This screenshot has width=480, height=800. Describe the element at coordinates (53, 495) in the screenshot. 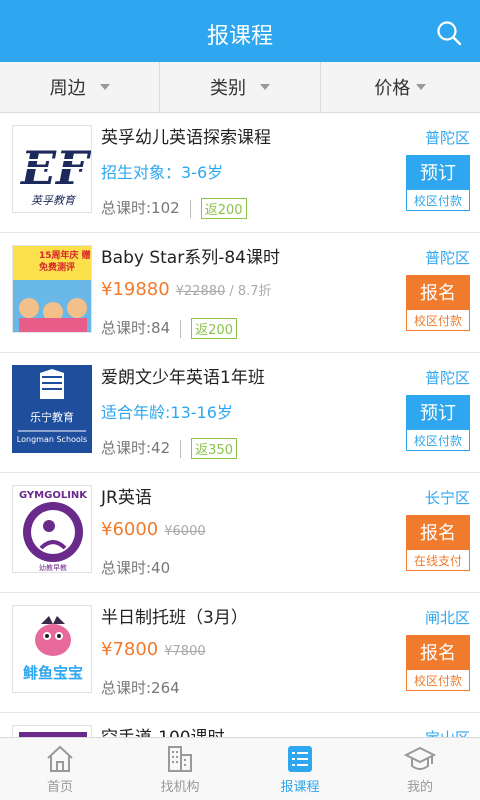

I see `logo-text: GYMGOLINK` at that location.